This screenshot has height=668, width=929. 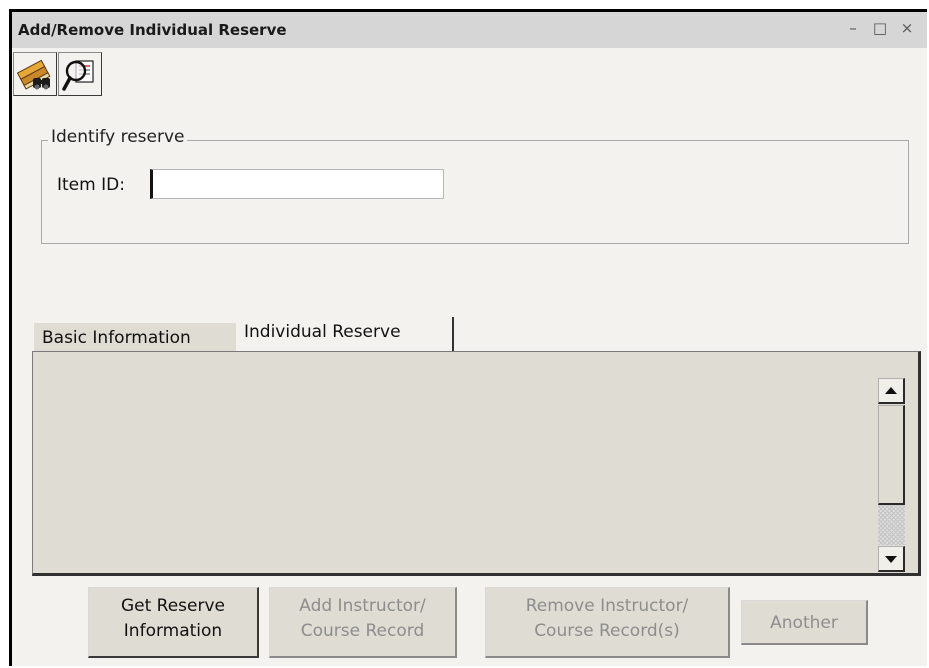 I want to click on add-instructor-line2: Course Record, so click(x=362, y=631).